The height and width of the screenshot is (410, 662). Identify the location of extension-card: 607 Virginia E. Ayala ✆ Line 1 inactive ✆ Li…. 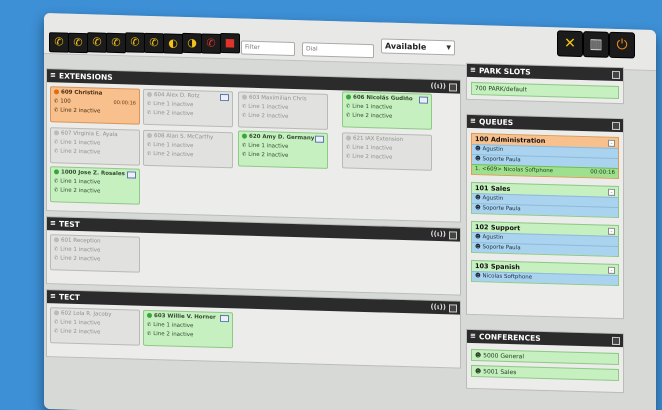
(95, 146).